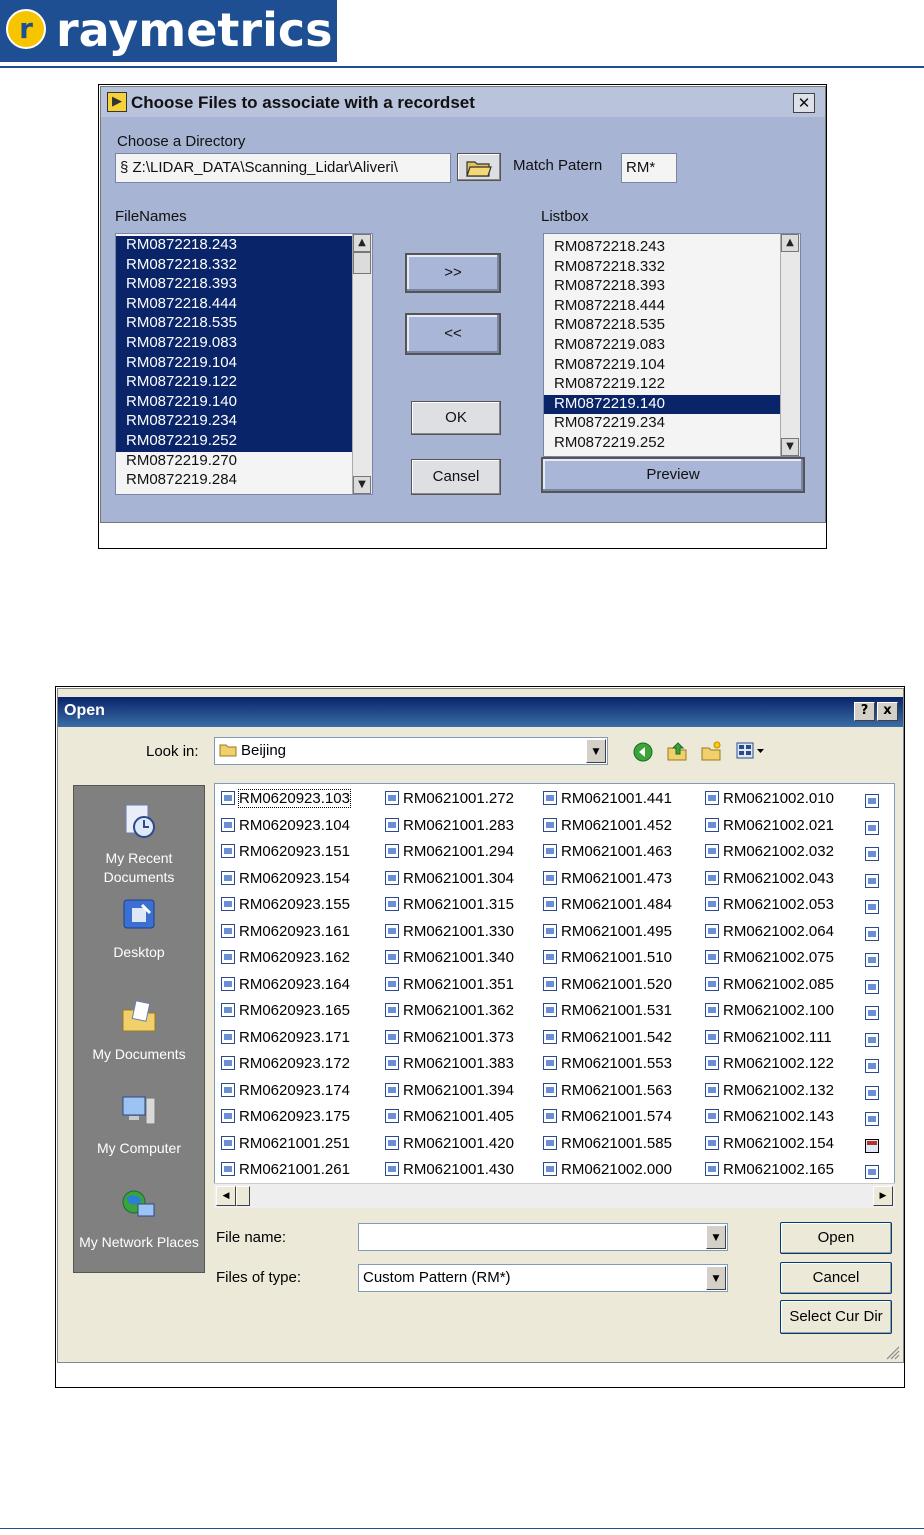 This screenshot has width=924, height=1535. I want to click on open-button: Open, so click(836, 1238).